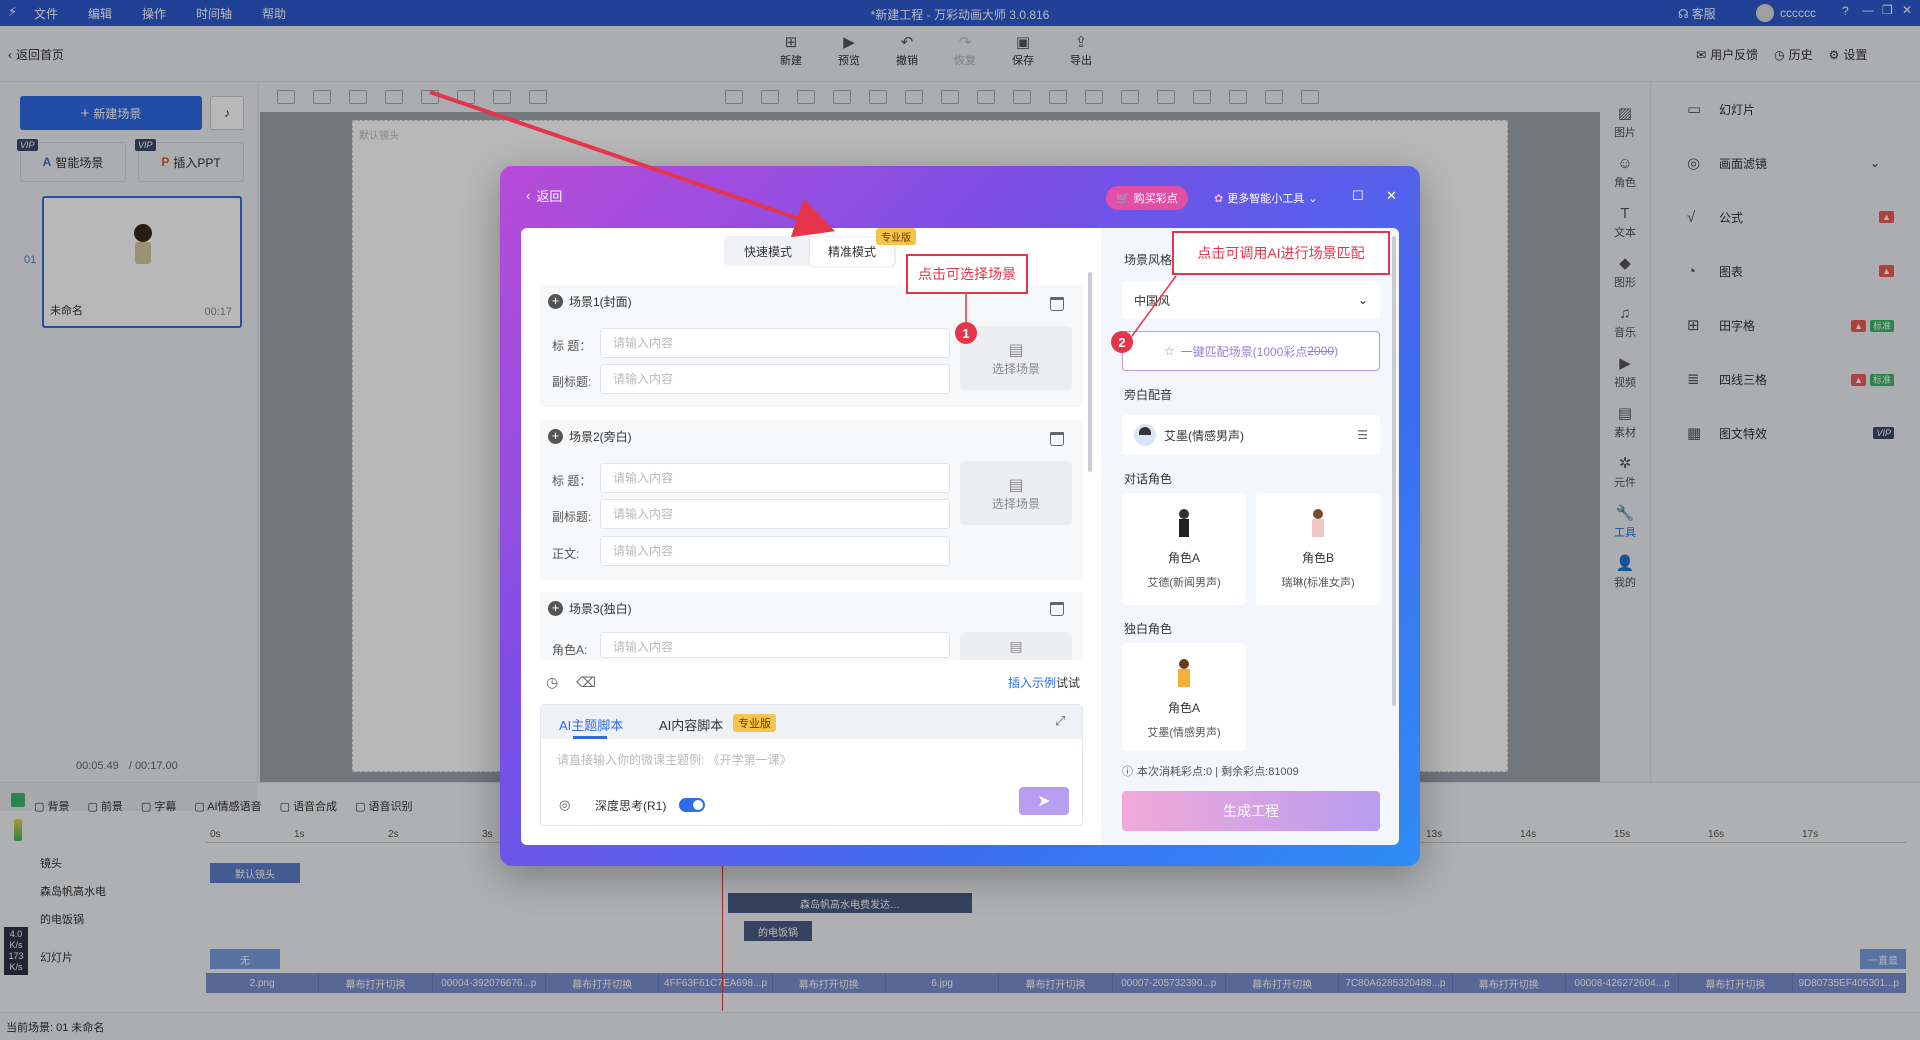  What do you see at coordinates (966, 333) in the screenshot?
I see `callout-number-1: 1` at bounding box center [966, 333].